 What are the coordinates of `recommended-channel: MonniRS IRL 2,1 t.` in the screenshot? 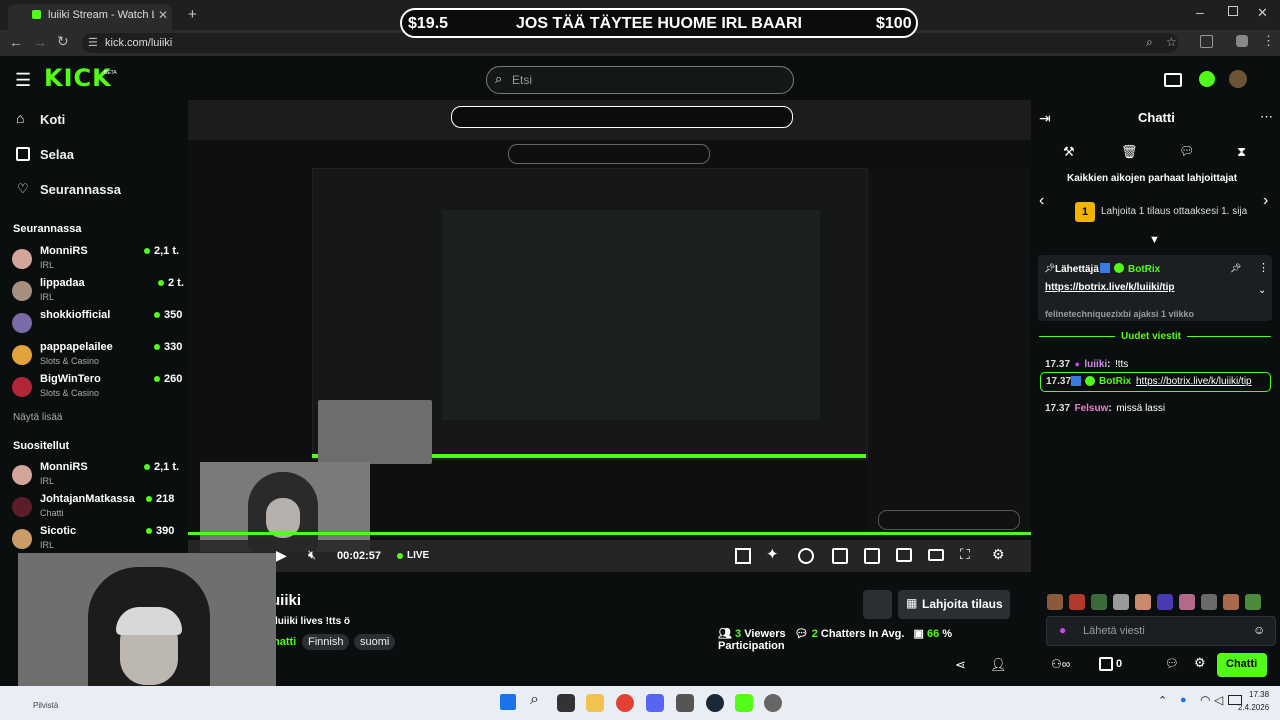 It's located at (98, 475).